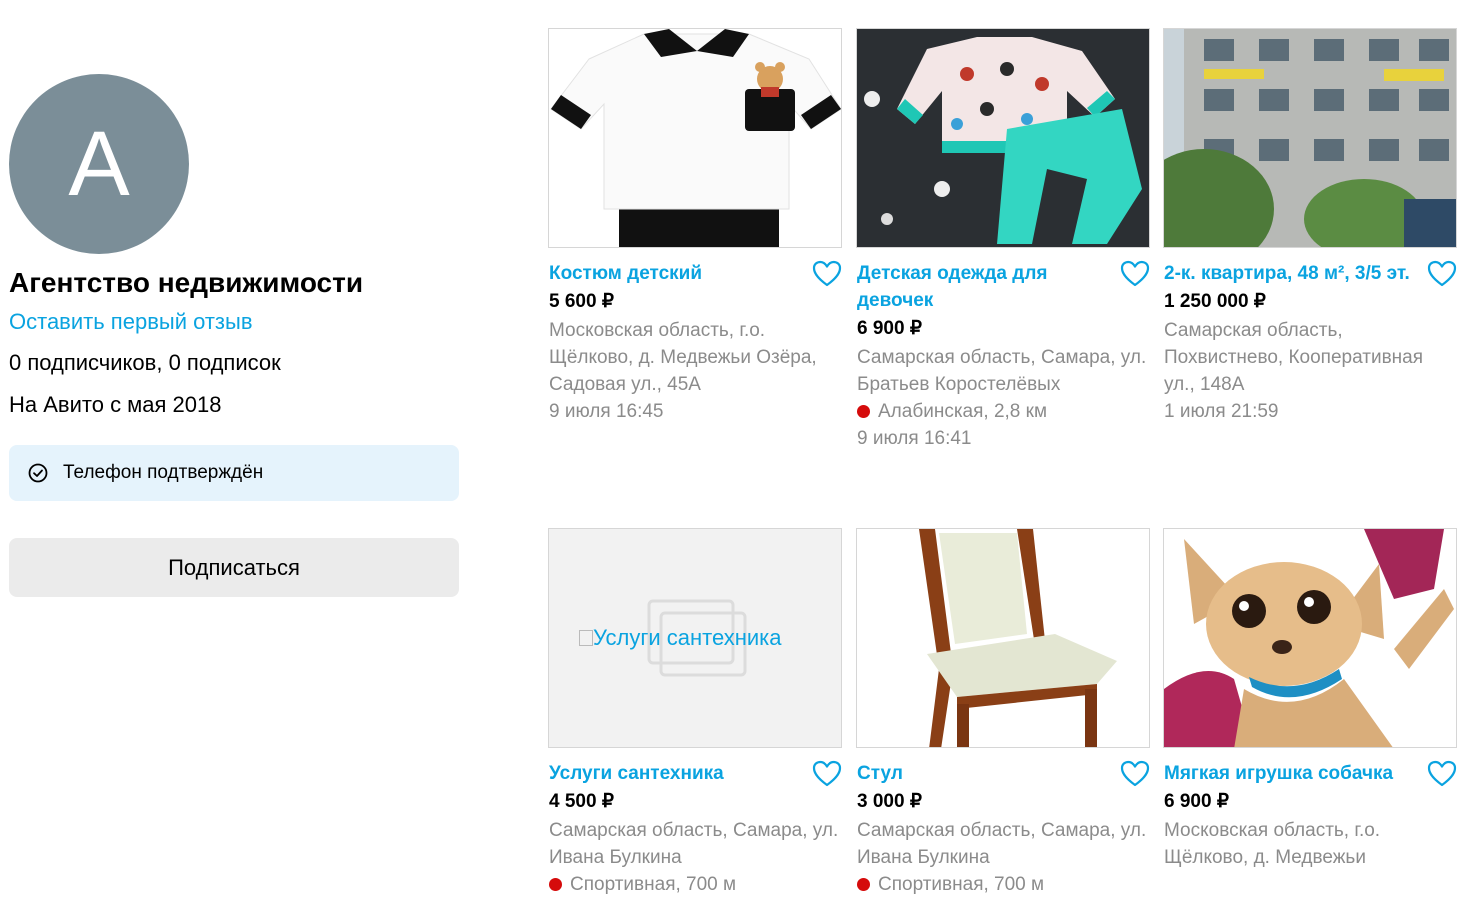 This screenshot has width=1473, height=899. Describe the element at coordinates (1310, 138) in the screenshot. I see `listing-photo-apartment-building` at that location.